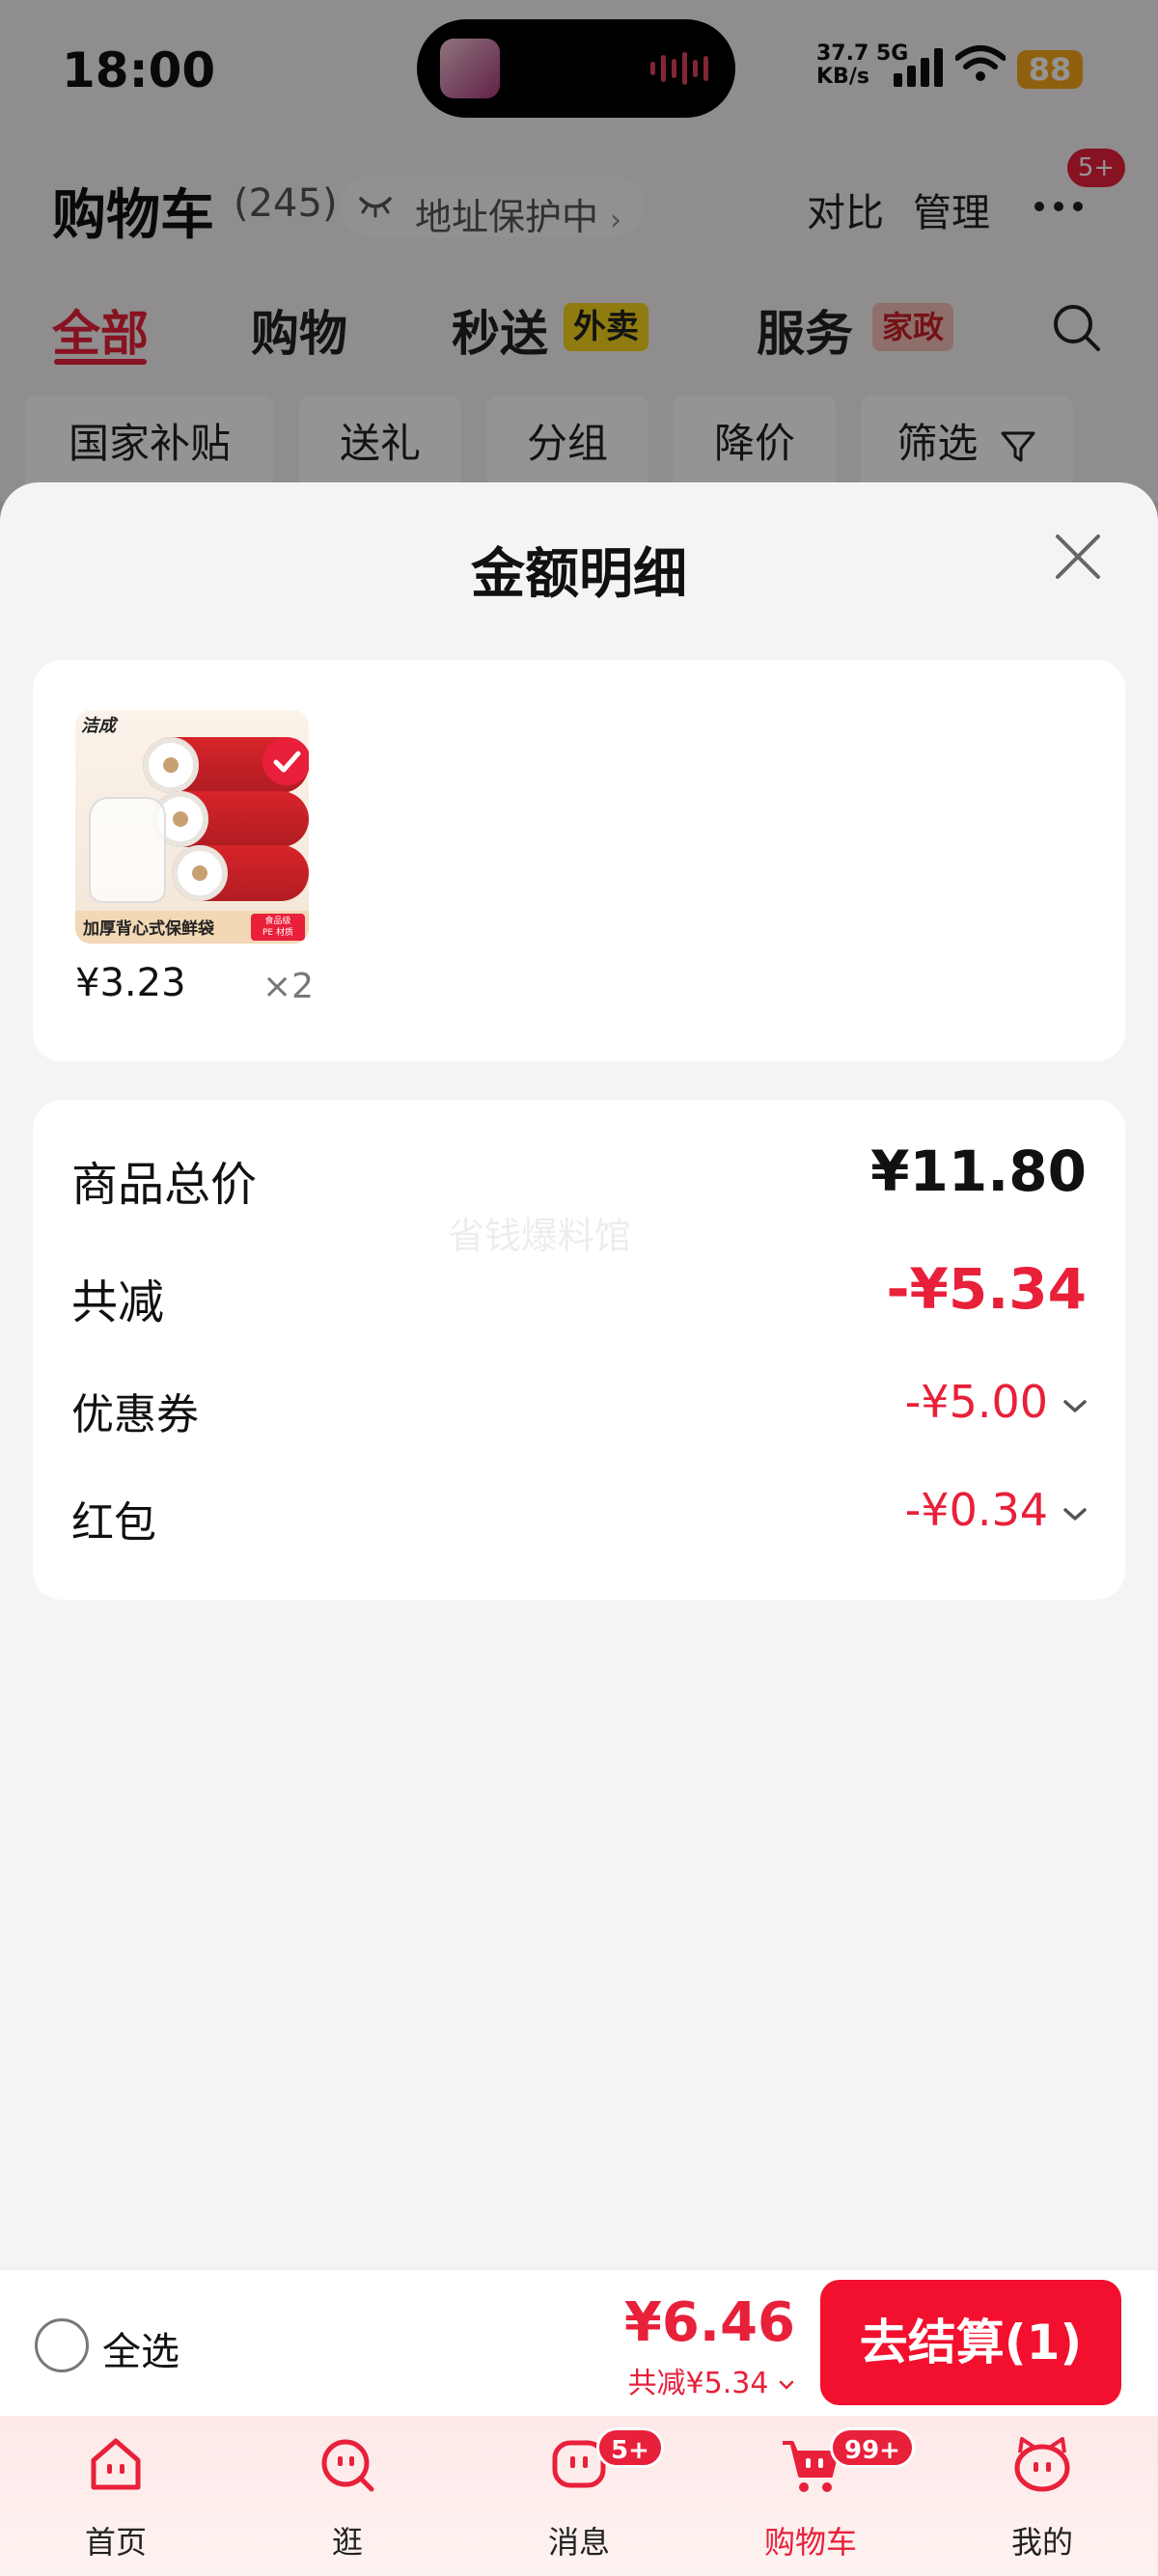  What do you see at coordinates (630, 2447) in the screenshot?
I see `nav-messages-badge: 5+` at bounding box center [630, 2447].